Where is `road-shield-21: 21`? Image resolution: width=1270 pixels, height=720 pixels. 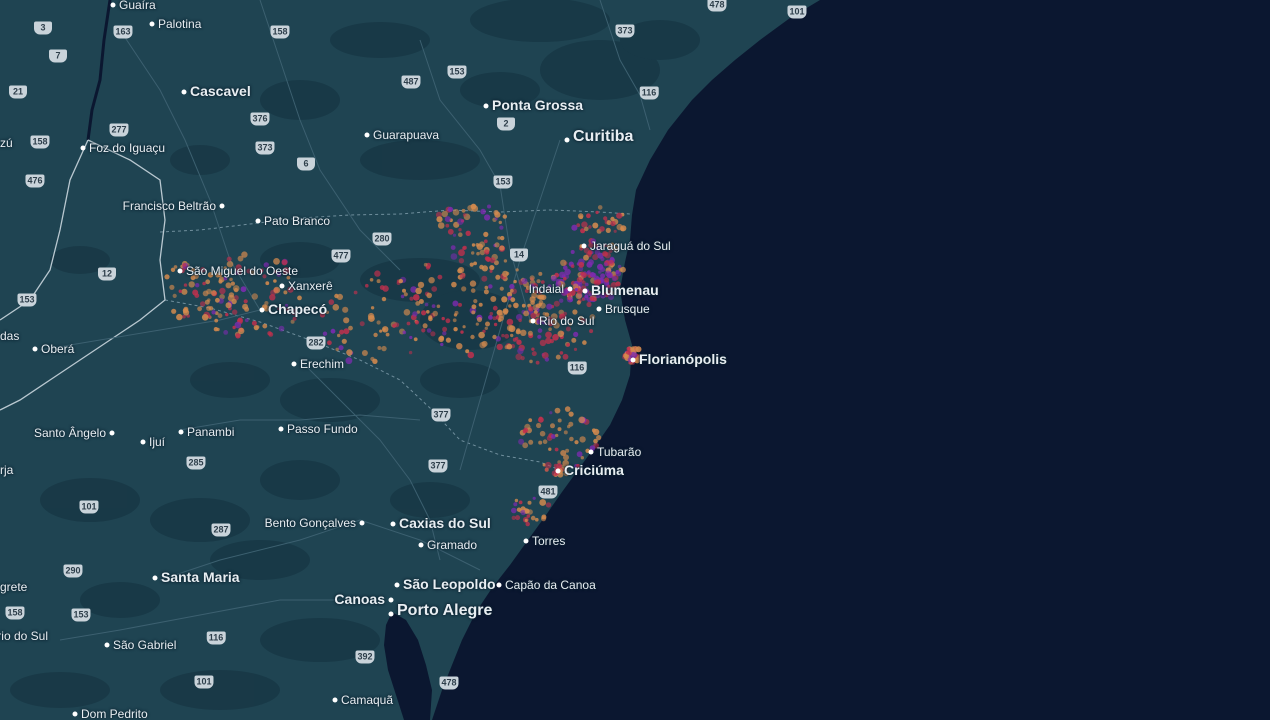
road-shield-21: 21 is located at coordinates (18, 92).